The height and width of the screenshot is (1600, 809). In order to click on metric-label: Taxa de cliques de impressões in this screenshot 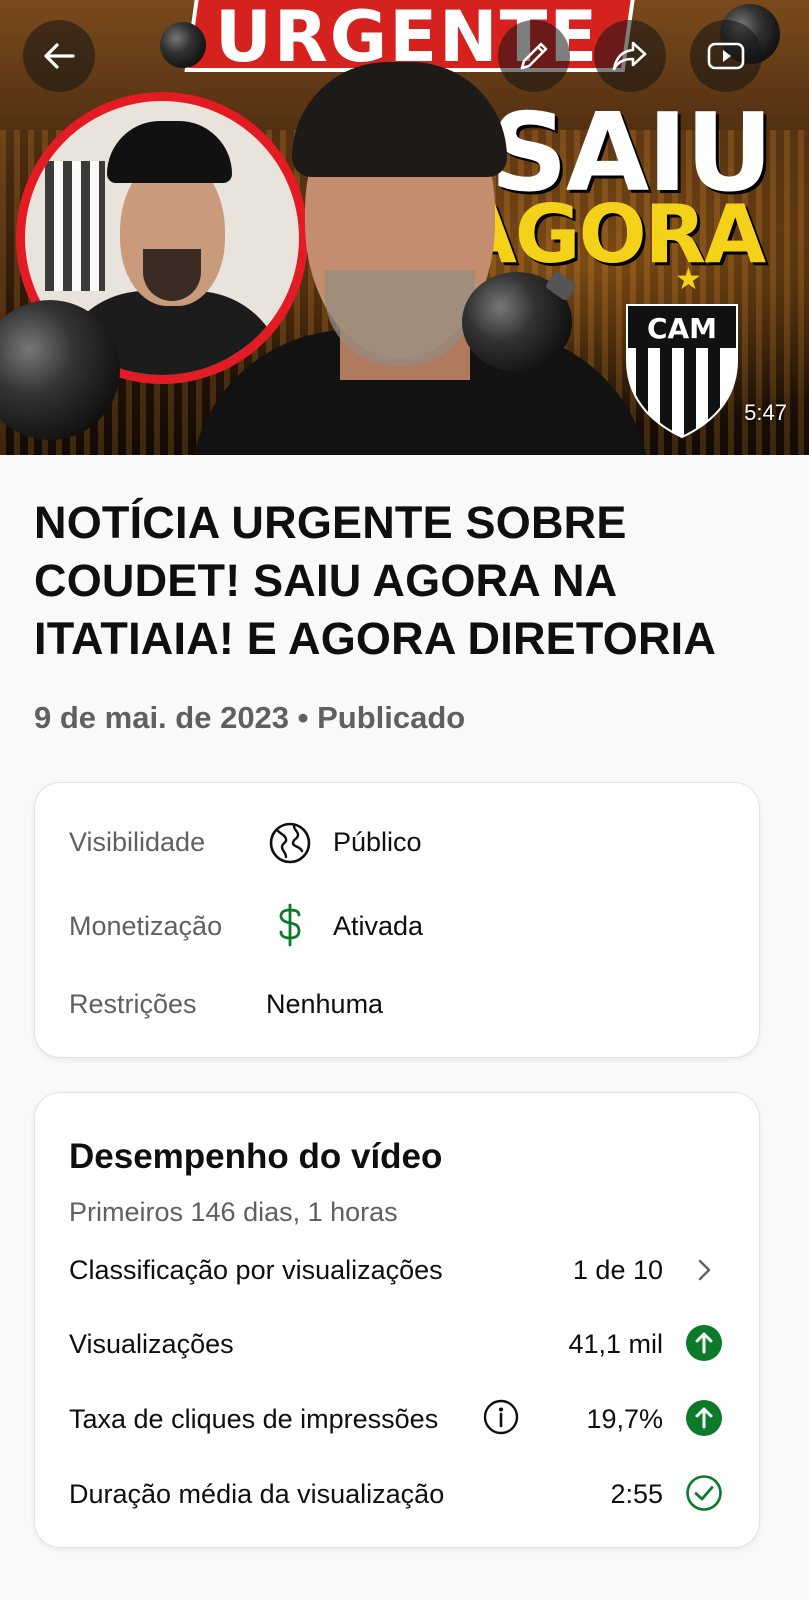, I will do `click(254, 1419)`.